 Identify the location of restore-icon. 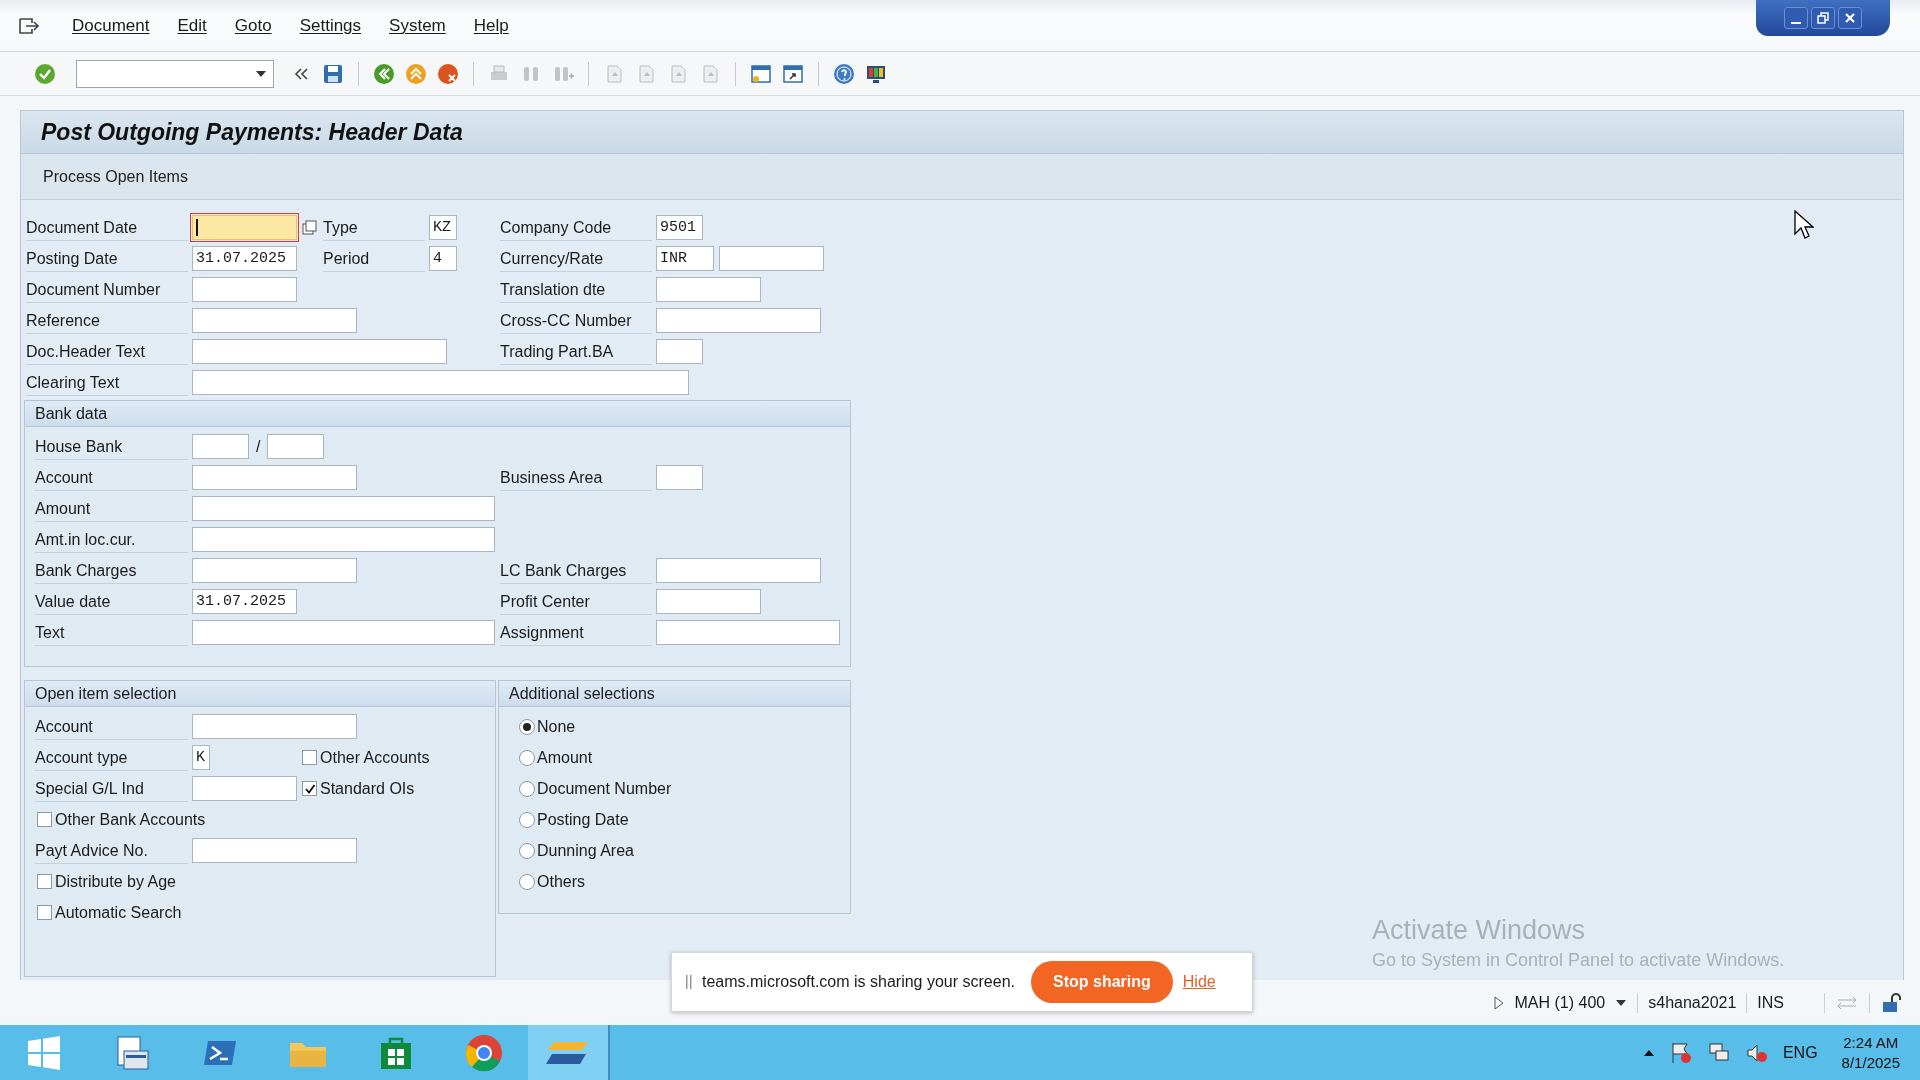
(1823, 18).